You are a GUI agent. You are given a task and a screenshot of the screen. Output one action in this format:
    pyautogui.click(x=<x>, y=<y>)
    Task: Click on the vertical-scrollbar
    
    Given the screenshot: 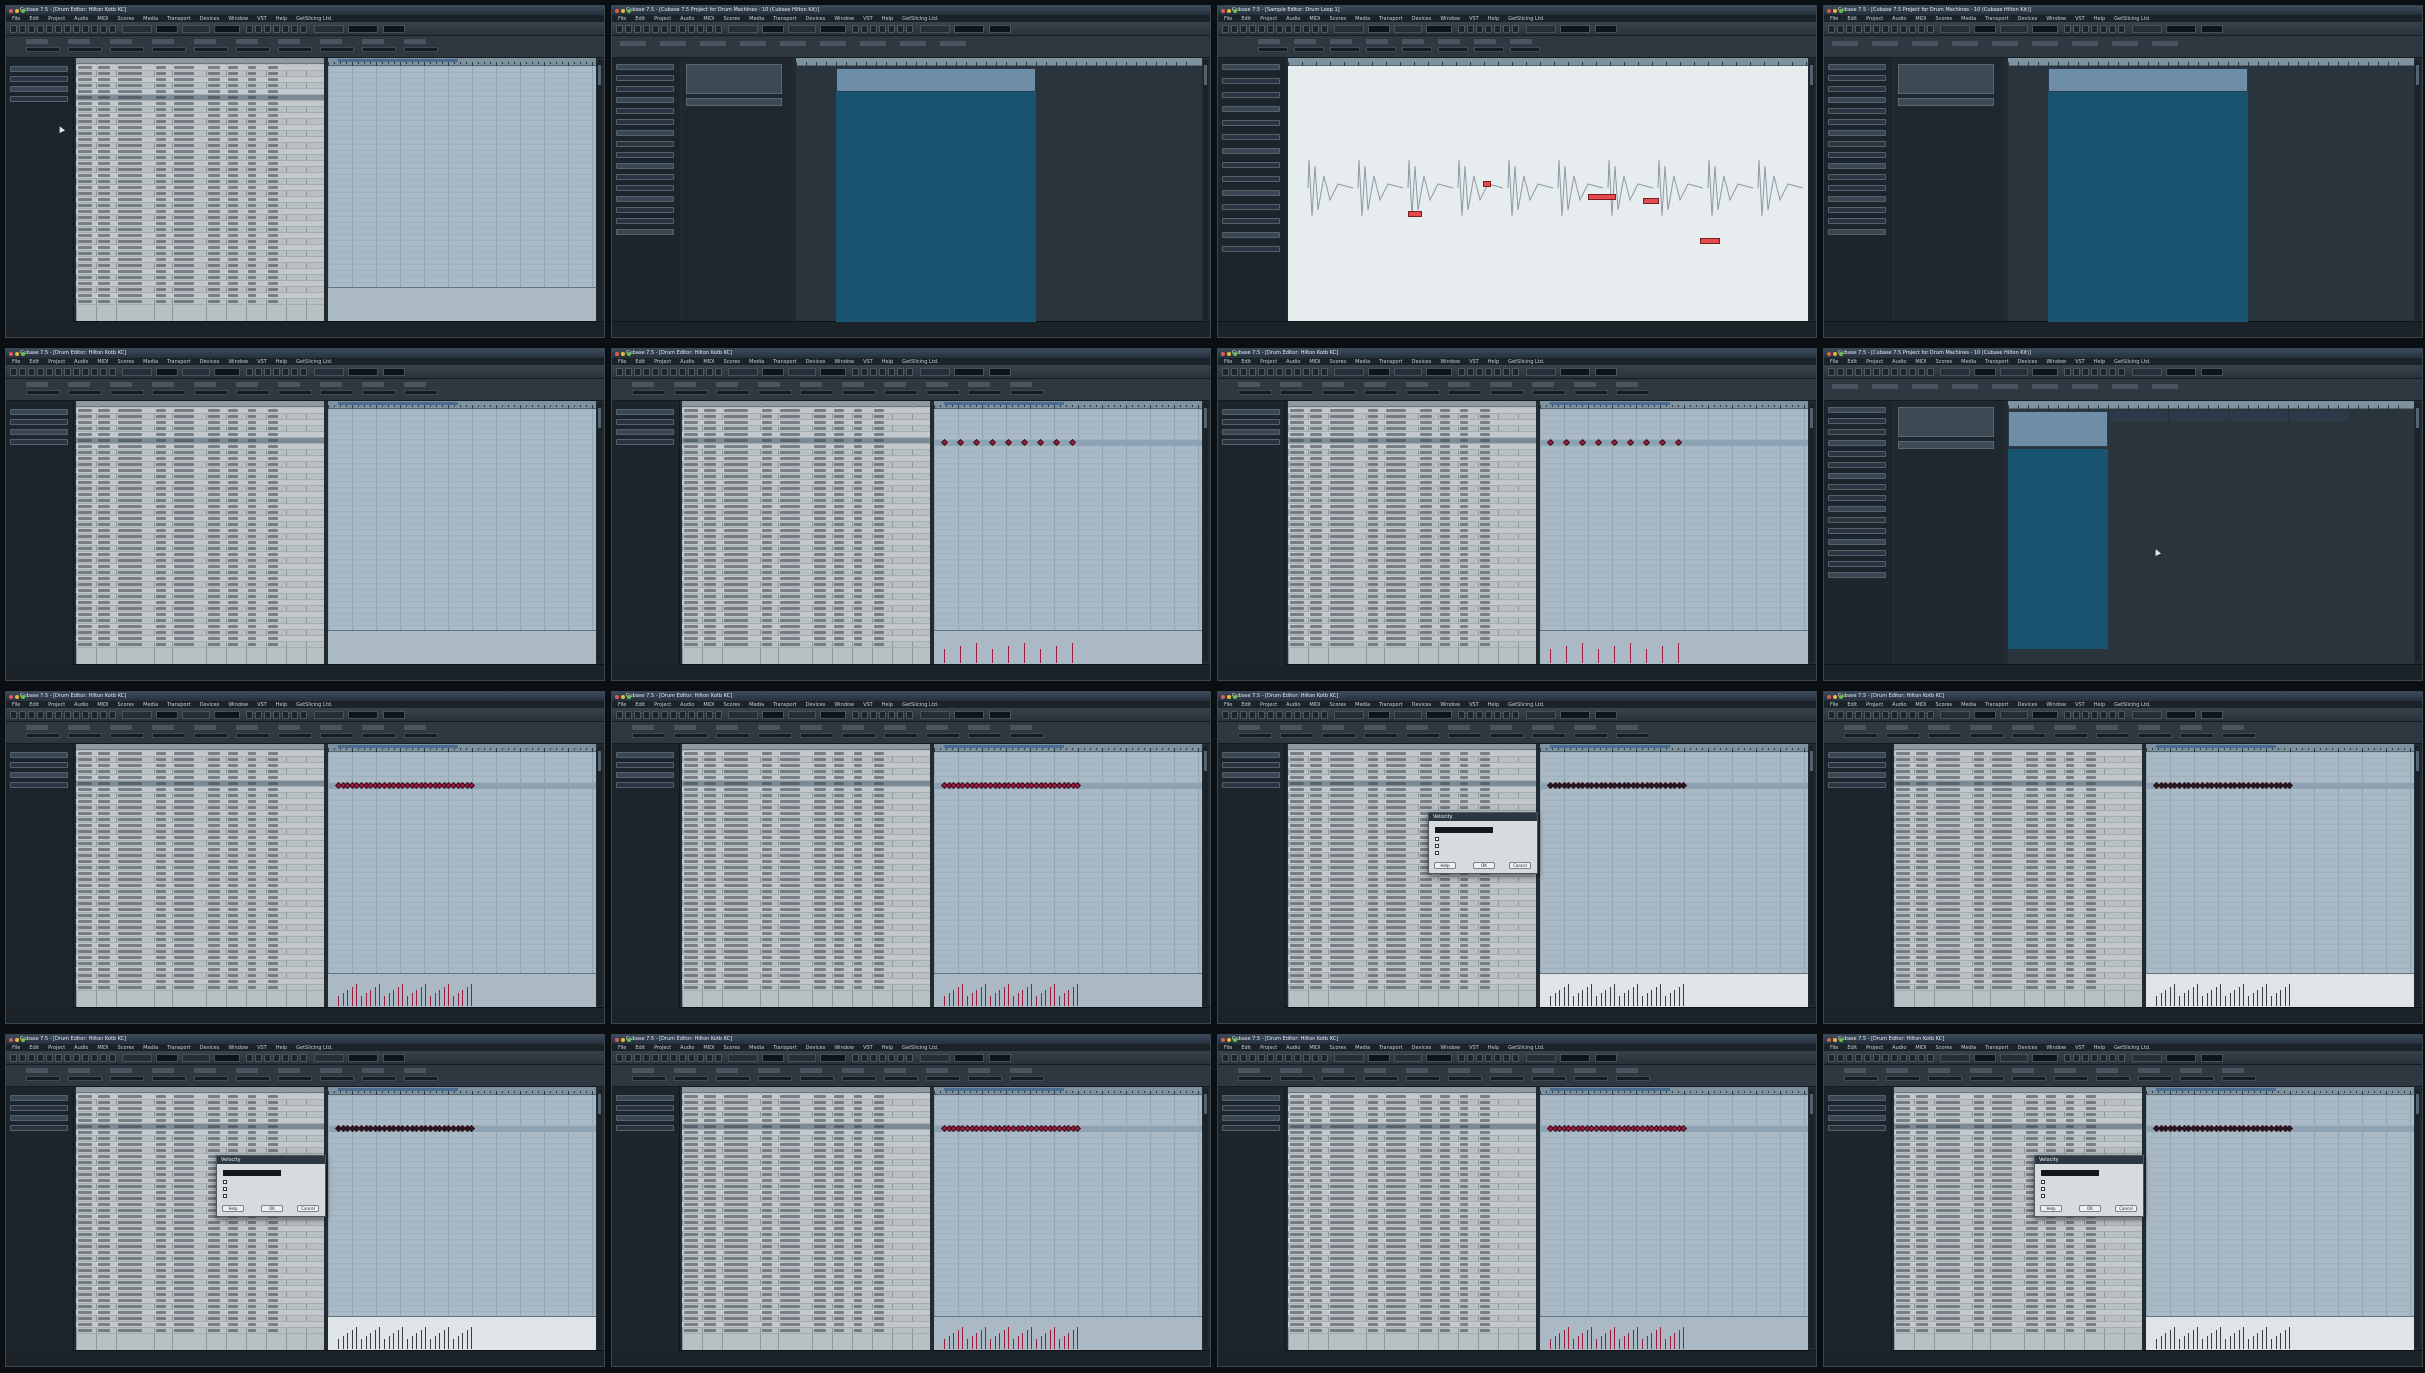 What is the action you would take?
    pyautogui.click(x=1811, y=189)
    